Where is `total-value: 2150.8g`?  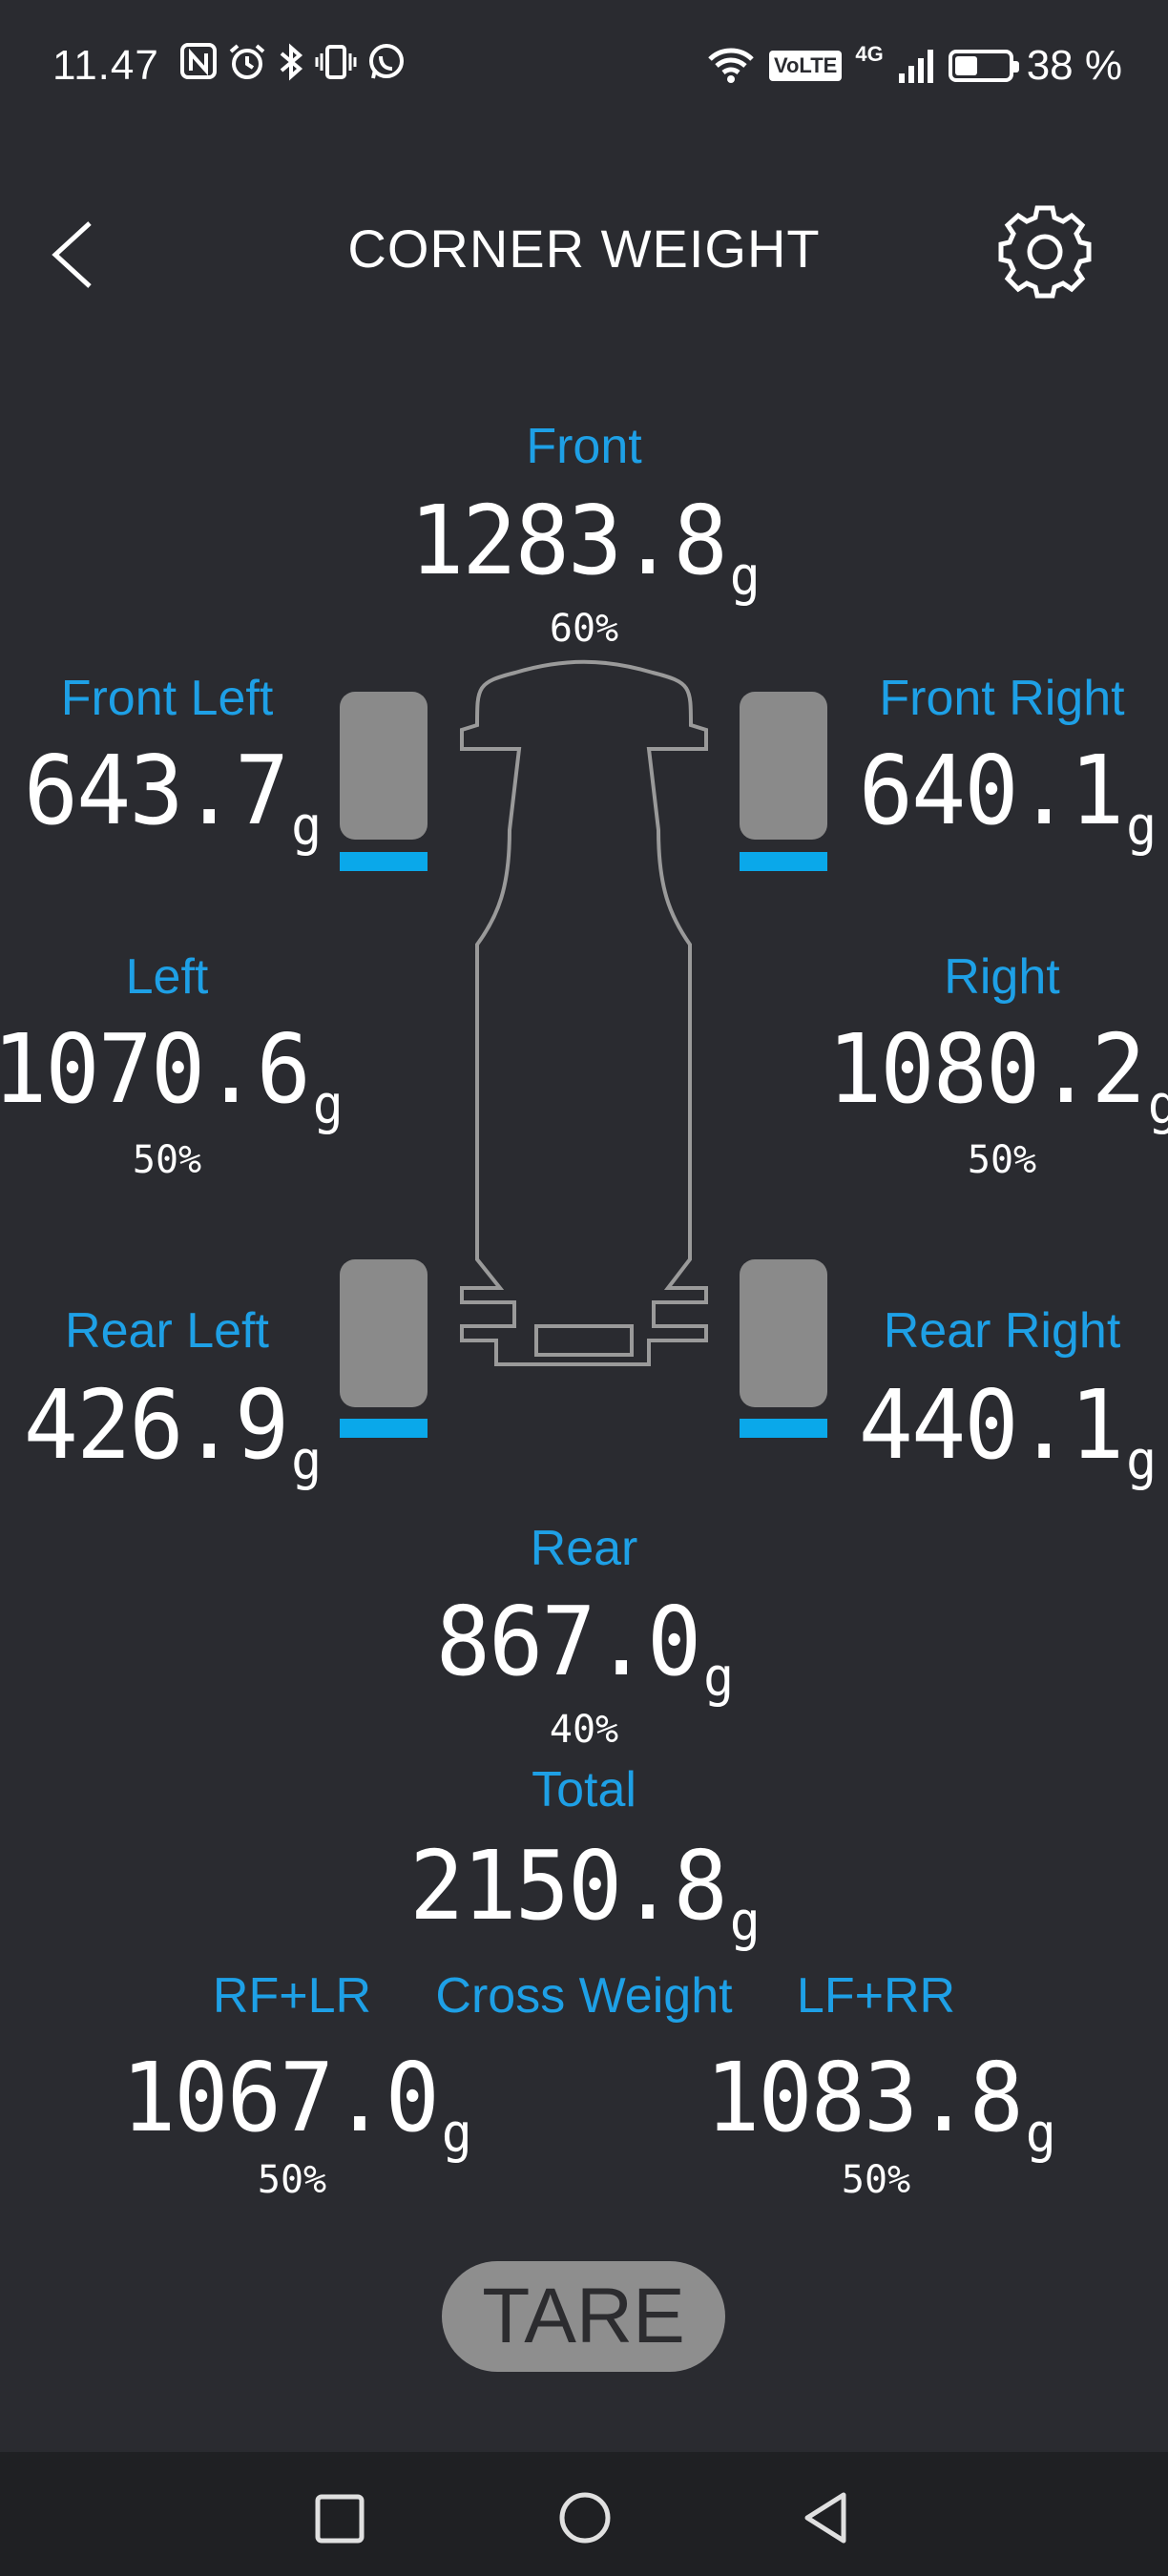
total-value: 2150.8g is located at coordinates (585, 1891).